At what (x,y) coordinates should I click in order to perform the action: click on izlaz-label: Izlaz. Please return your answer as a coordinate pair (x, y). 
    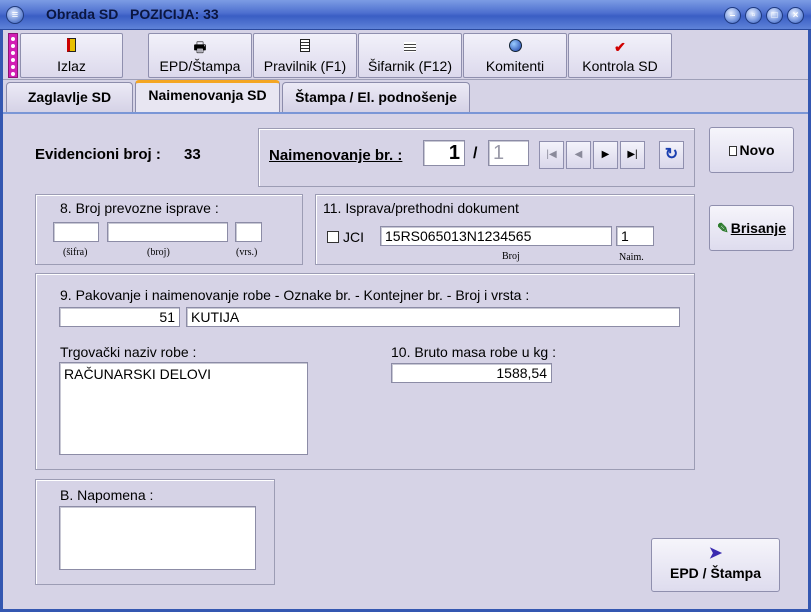
    Looking at the image, I should click on (71, 66).